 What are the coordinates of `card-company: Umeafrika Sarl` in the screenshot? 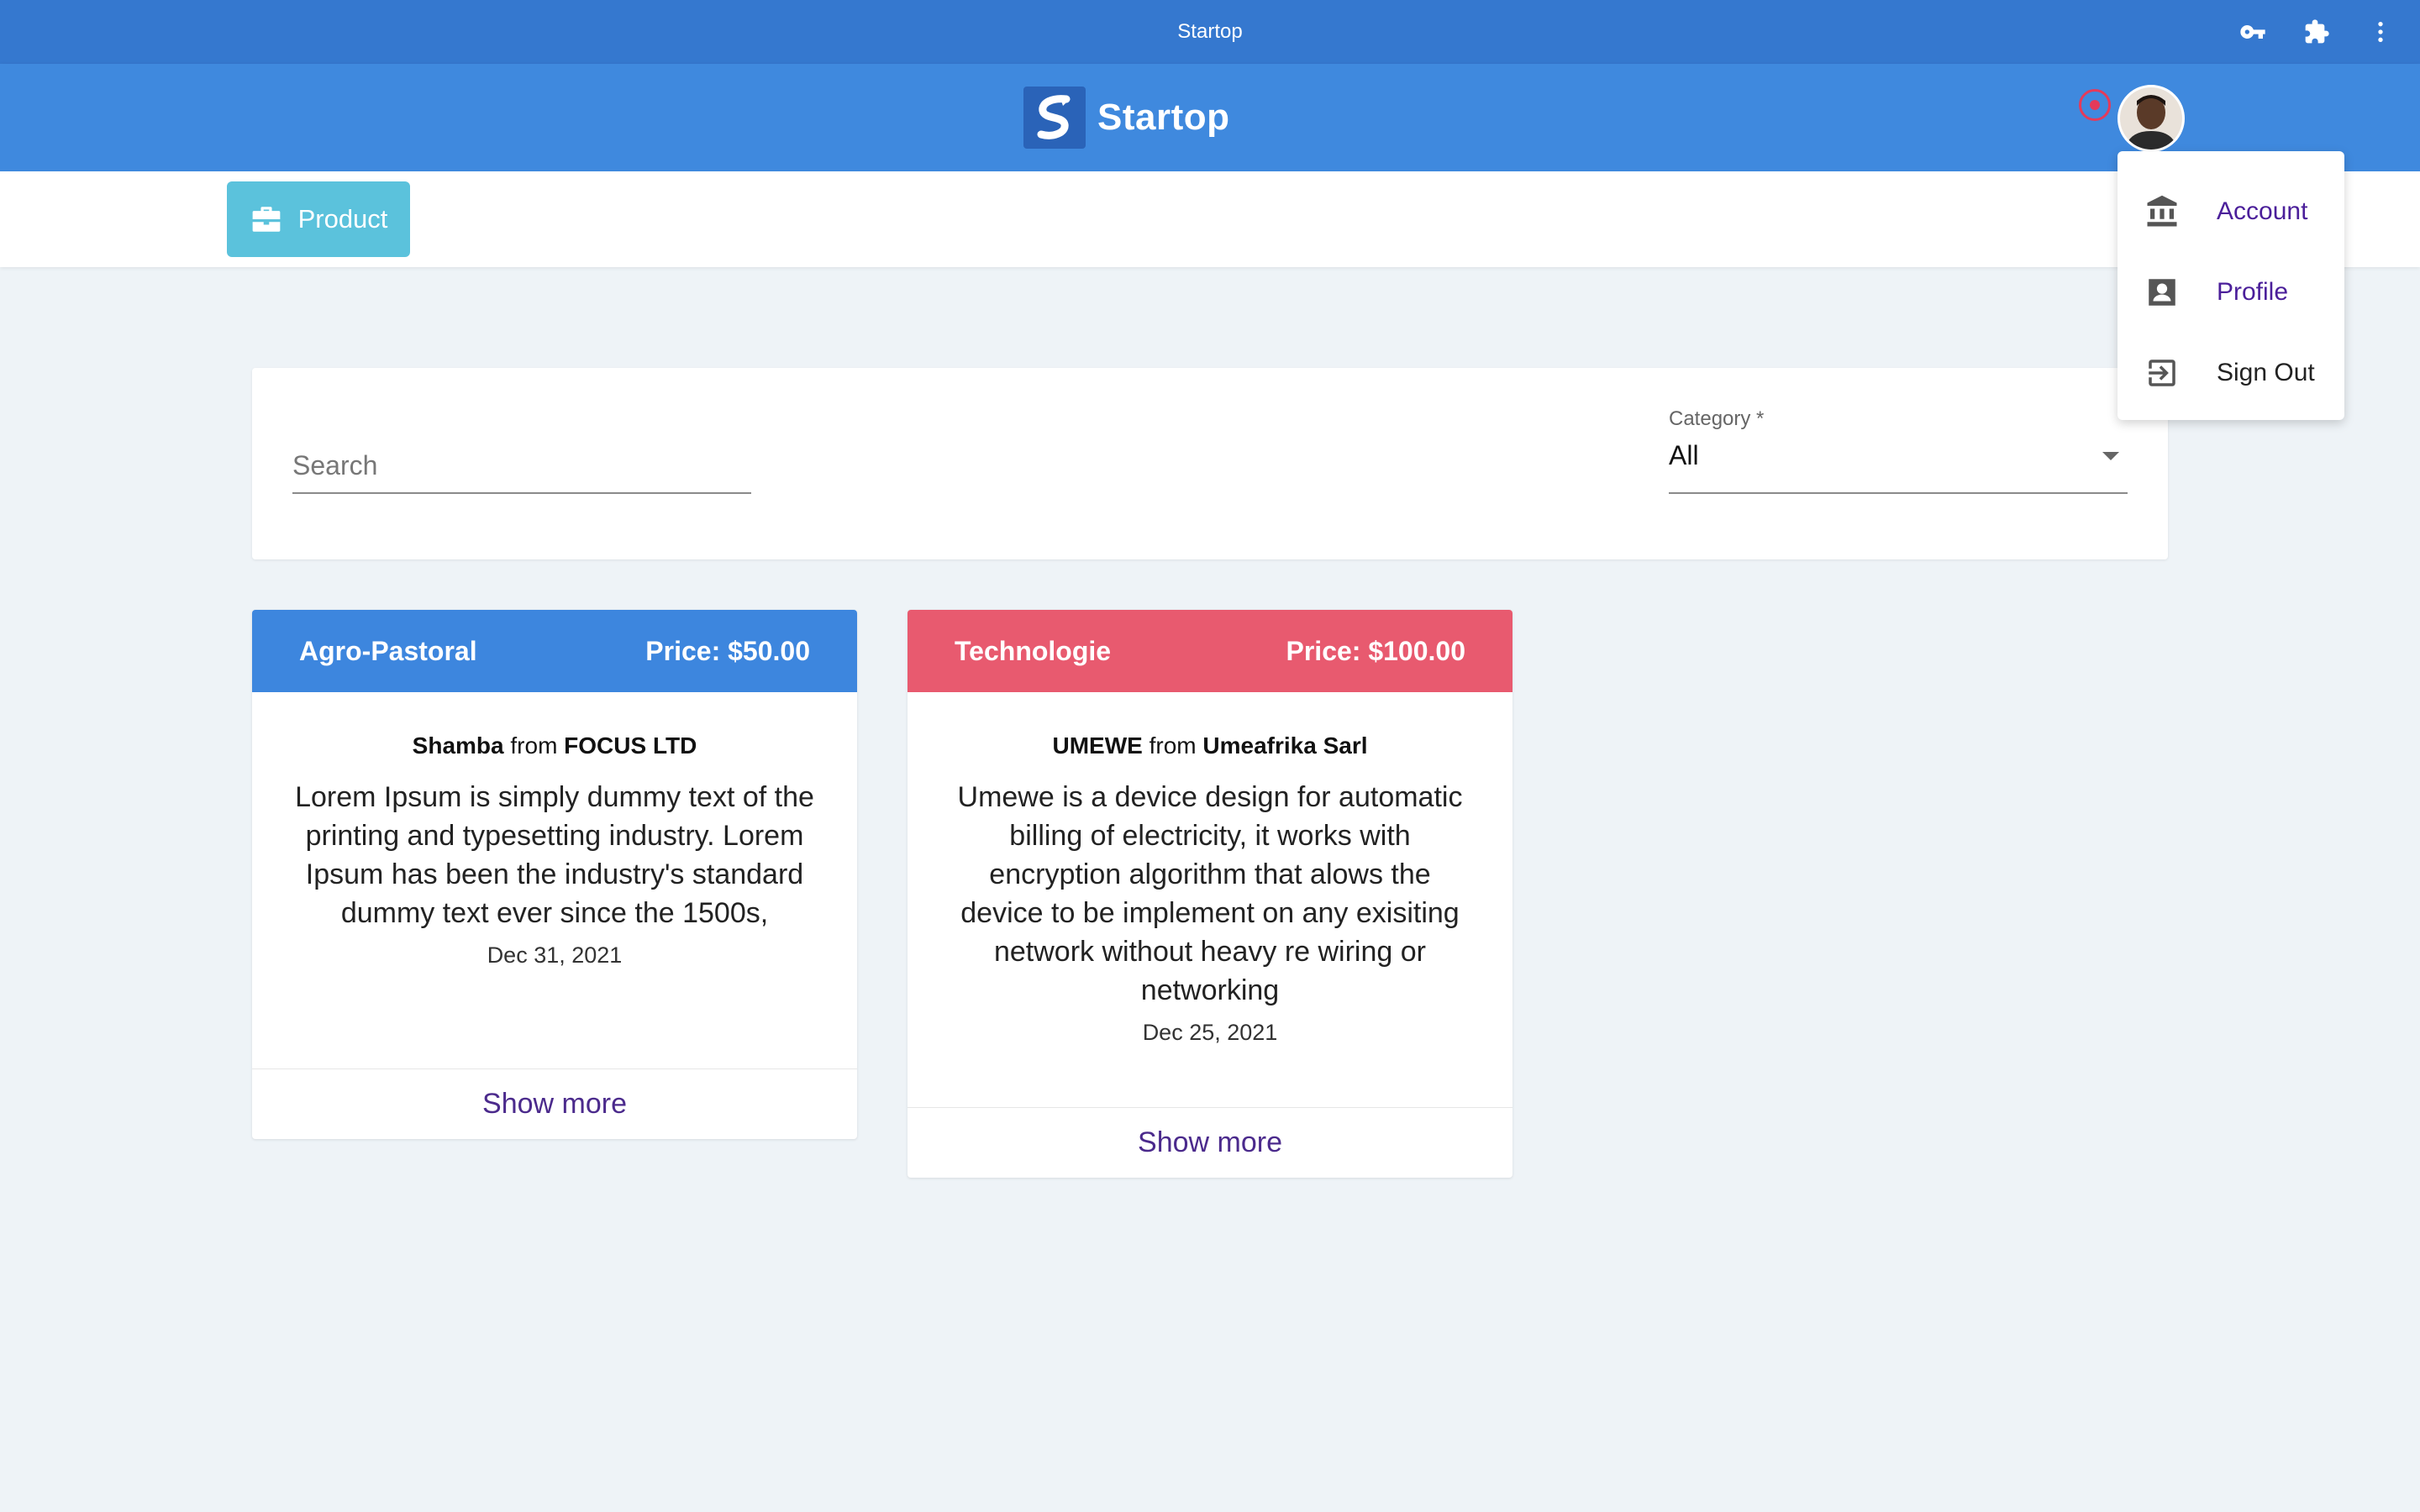 It's located at (1285, 745).